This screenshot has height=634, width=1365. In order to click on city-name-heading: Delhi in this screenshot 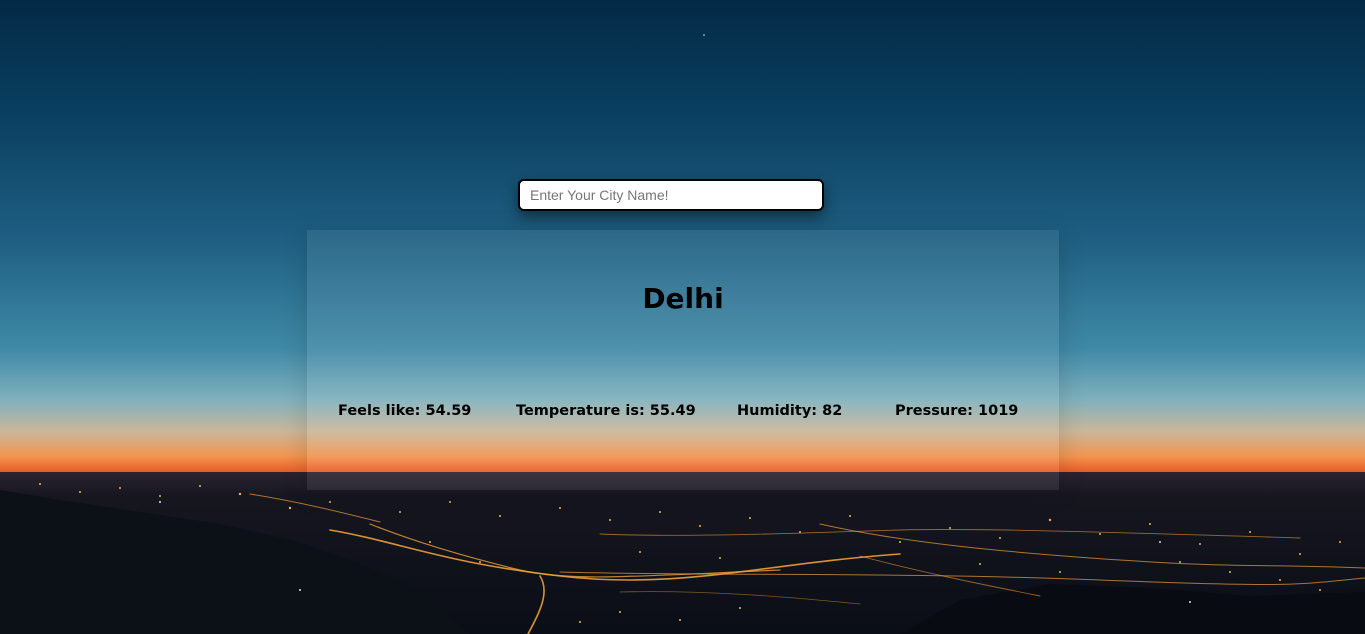, I will do `click(683, 298)`.